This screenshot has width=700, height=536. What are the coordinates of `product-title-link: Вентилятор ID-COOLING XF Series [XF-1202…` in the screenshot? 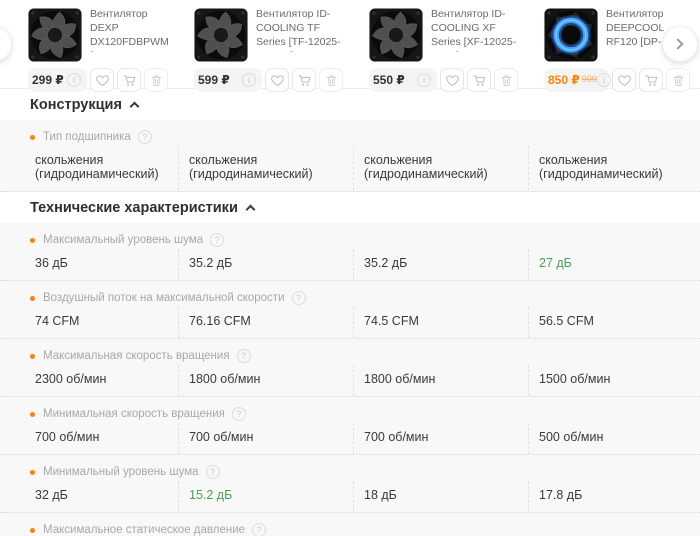 It's located at (474, 30).